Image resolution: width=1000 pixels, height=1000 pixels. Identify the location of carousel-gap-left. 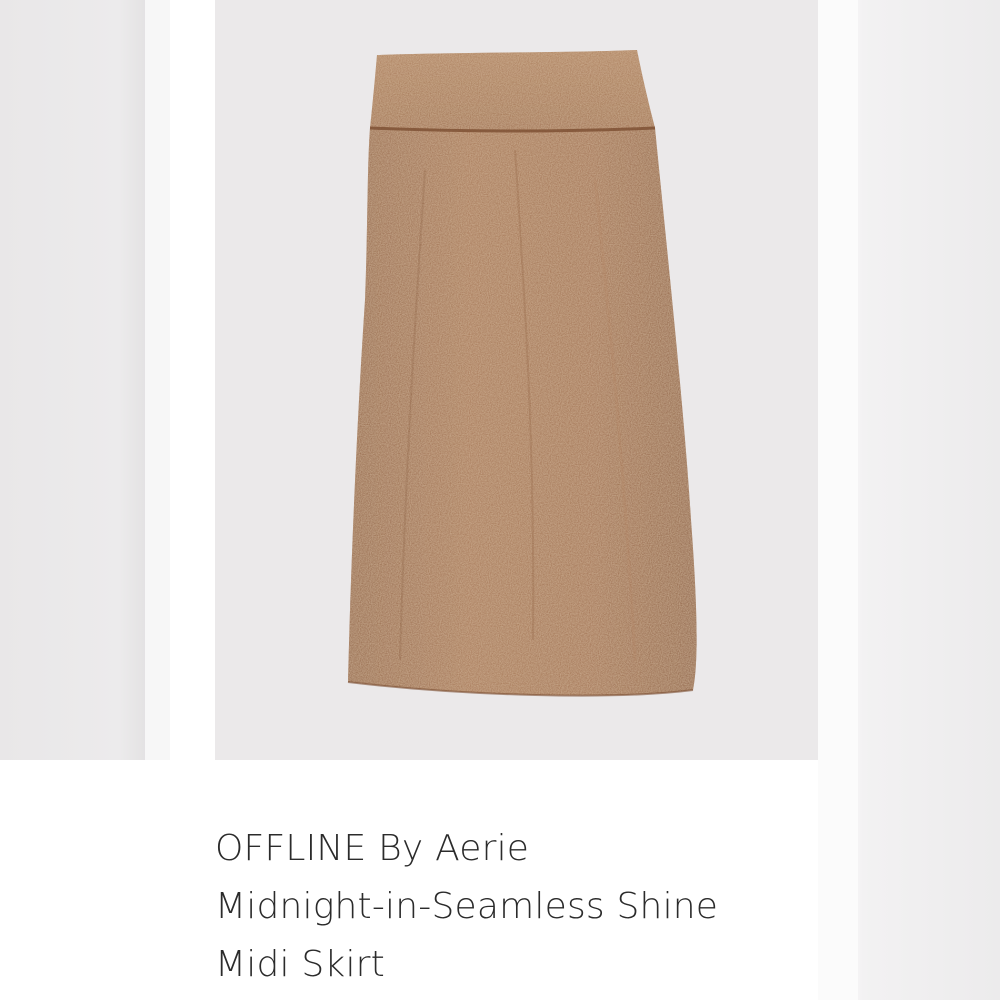
(157, 380).